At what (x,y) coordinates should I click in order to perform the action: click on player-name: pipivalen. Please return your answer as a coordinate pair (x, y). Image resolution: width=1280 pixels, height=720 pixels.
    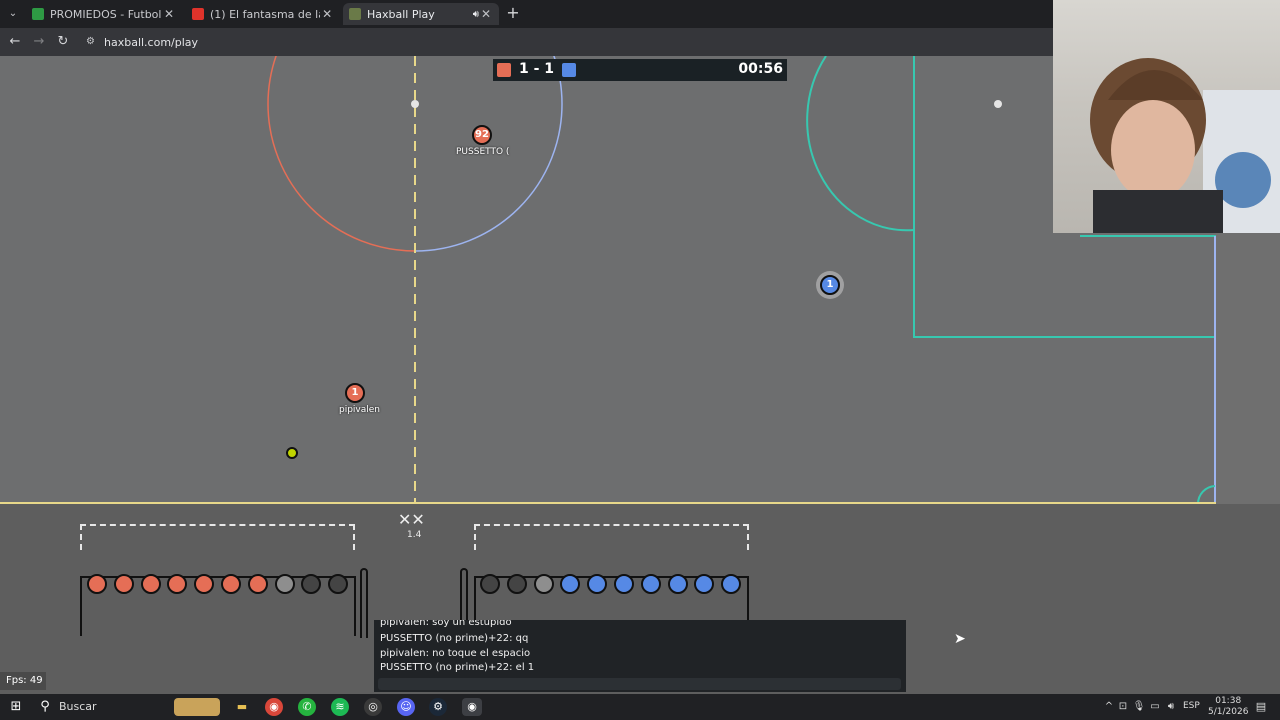
    Looking at the image, I should click on (360, 410).